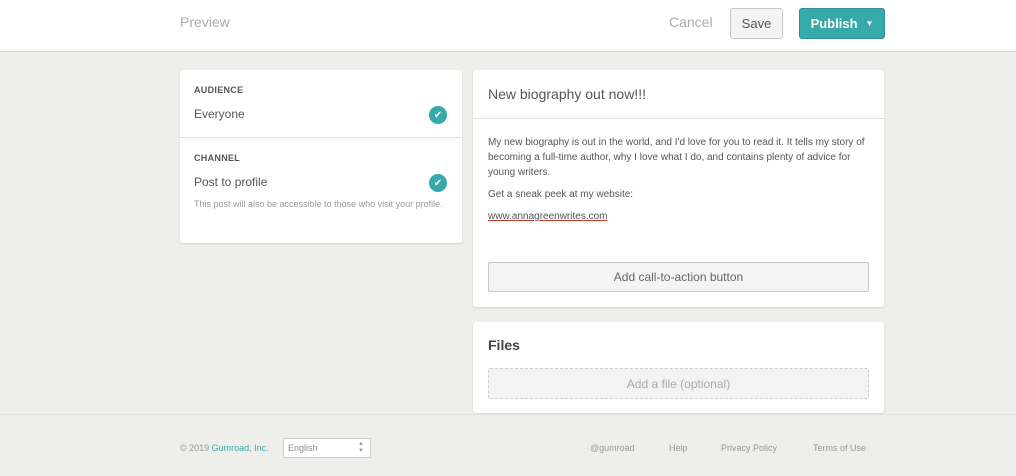 The width and height of the screenshot is (1016, 476). What do you see at coordinates (567, 94) in the screenshot?
I see `post-title-input: New biography out now!!!` at bounding box center [567, 94].